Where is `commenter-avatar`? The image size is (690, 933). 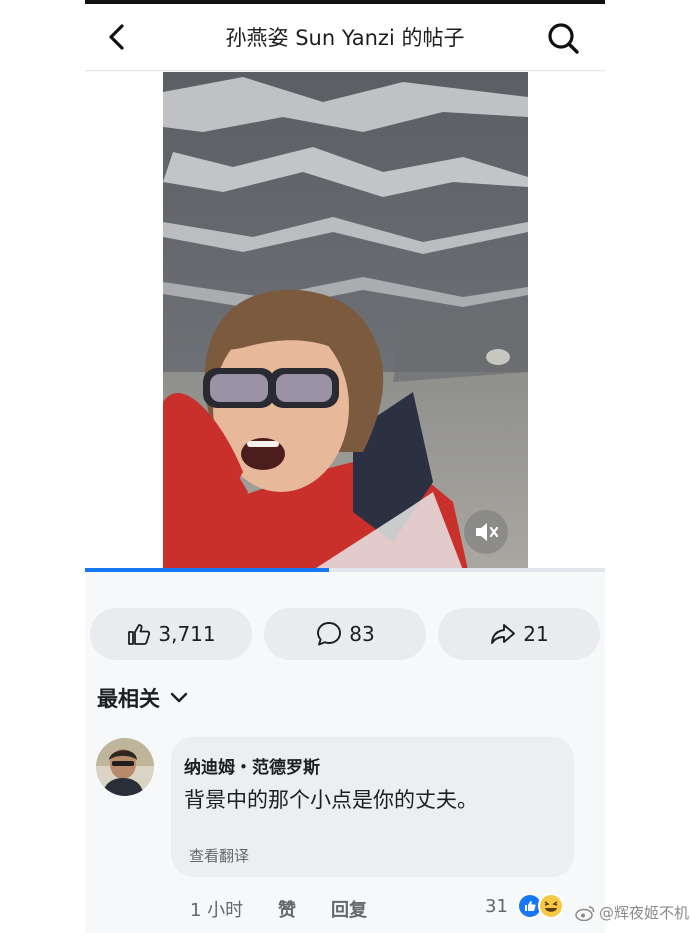 commenter-avatar is located at coordinates (125, 767).